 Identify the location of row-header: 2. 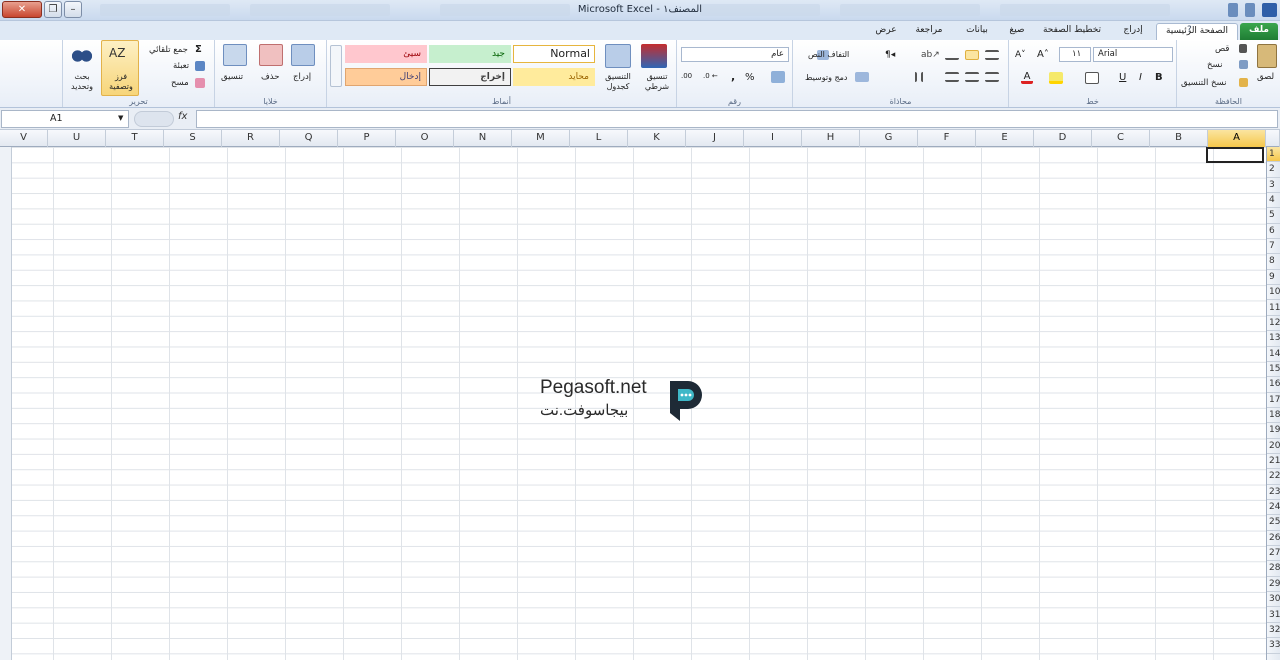
(1273, 170).